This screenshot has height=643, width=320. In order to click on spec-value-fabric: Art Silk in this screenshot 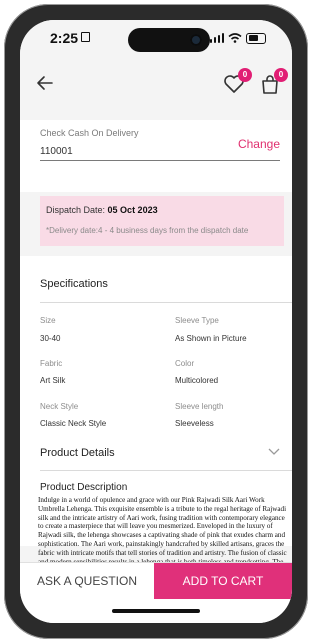, I will do `click(53, 380)`.